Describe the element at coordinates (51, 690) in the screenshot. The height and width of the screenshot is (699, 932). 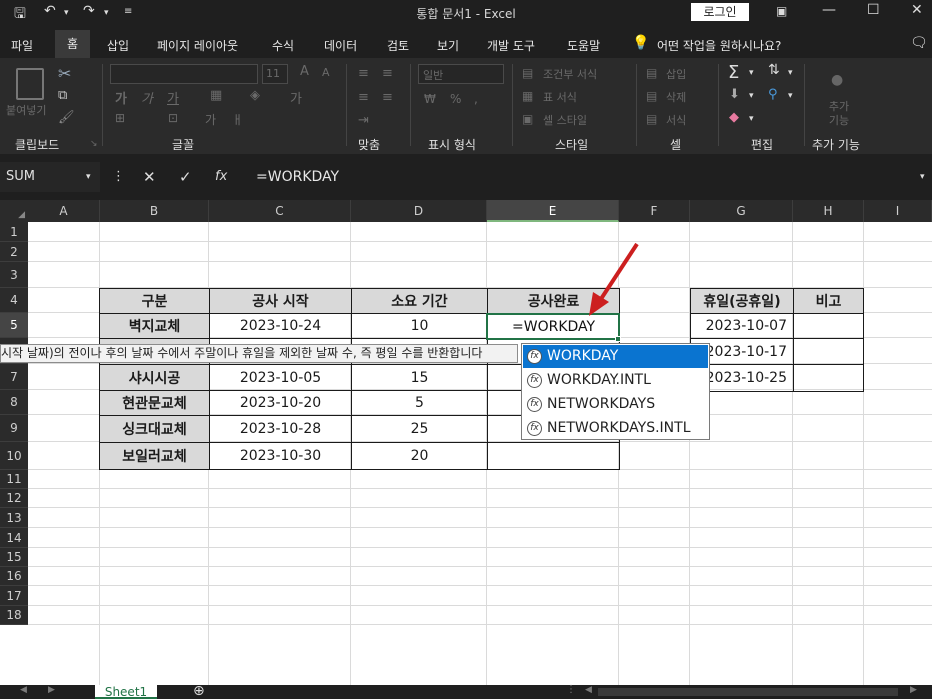
I see `scroll-right-icon: ▶` at that location.